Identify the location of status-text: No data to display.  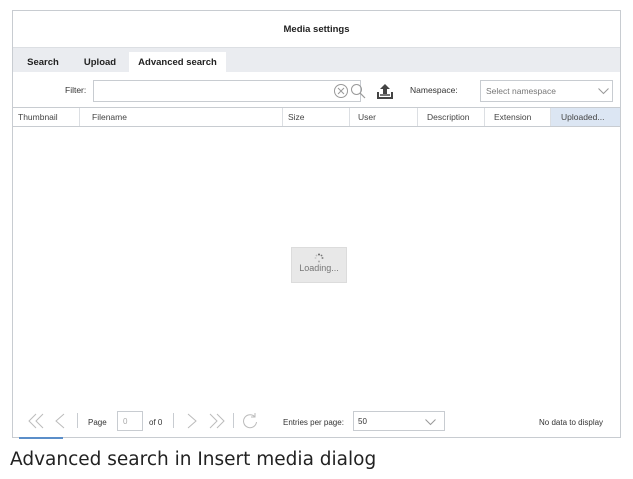
(571, 422).